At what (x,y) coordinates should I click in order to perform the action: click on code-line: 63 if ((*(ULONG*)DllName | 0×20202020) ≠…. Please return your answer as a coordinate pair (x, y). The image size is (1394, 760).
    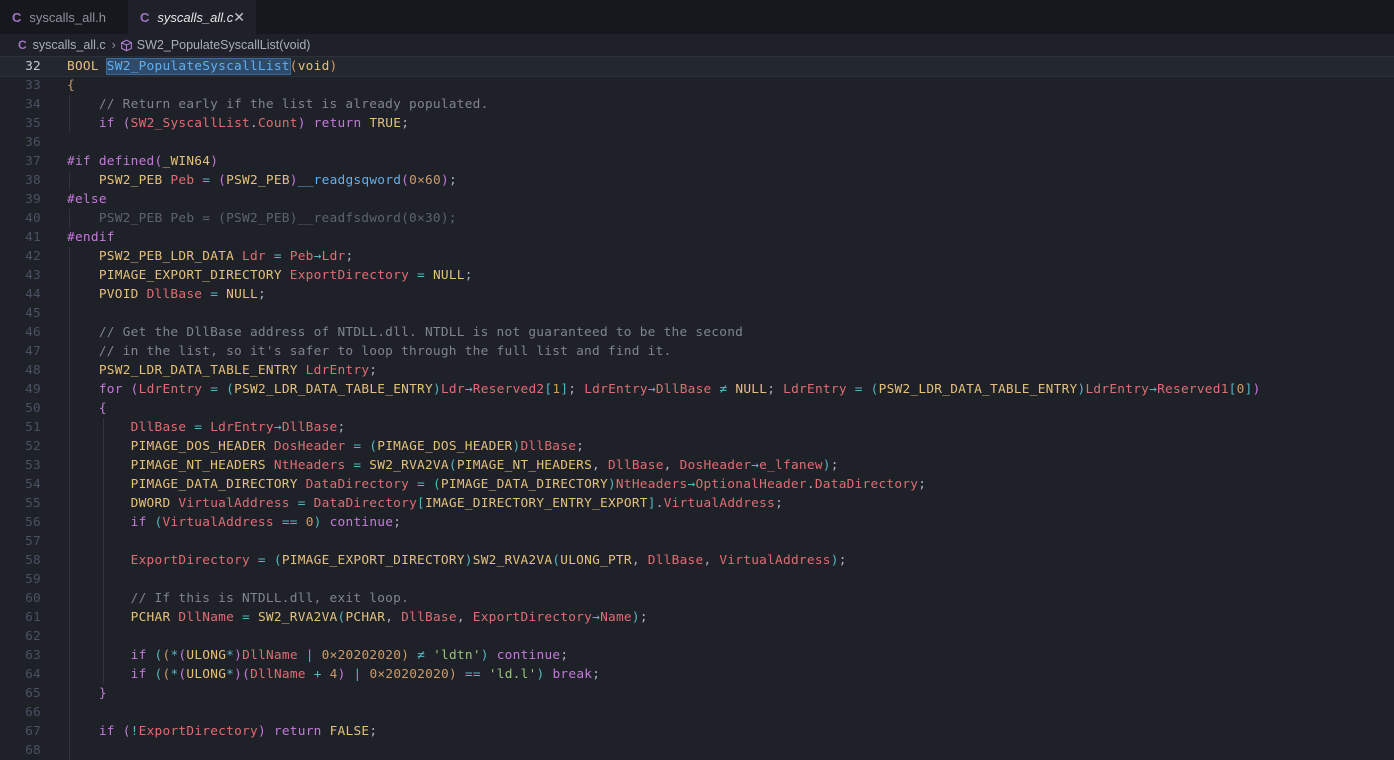
    Looking at the image, I should click on (697, 655).